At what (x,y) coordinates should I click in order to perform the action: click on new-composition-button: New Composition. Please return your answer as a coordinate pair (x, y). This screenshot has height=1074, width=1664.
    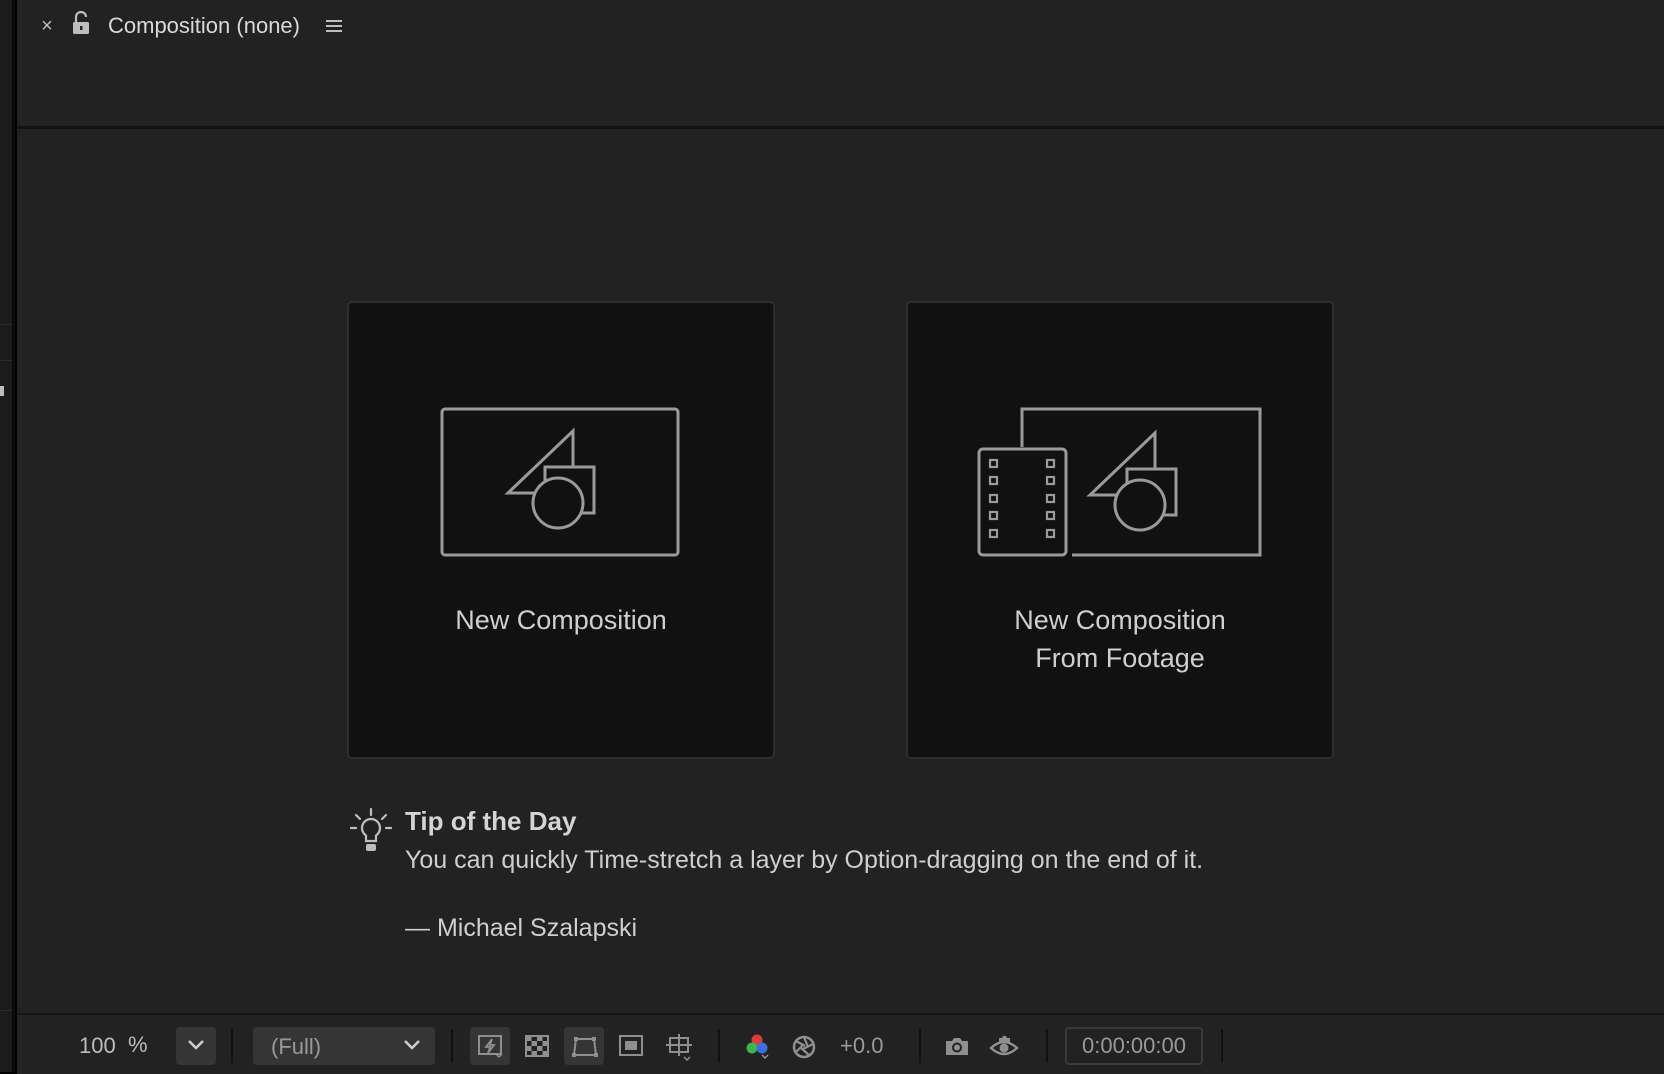
    Looking at the image, I should click on (561, 530).